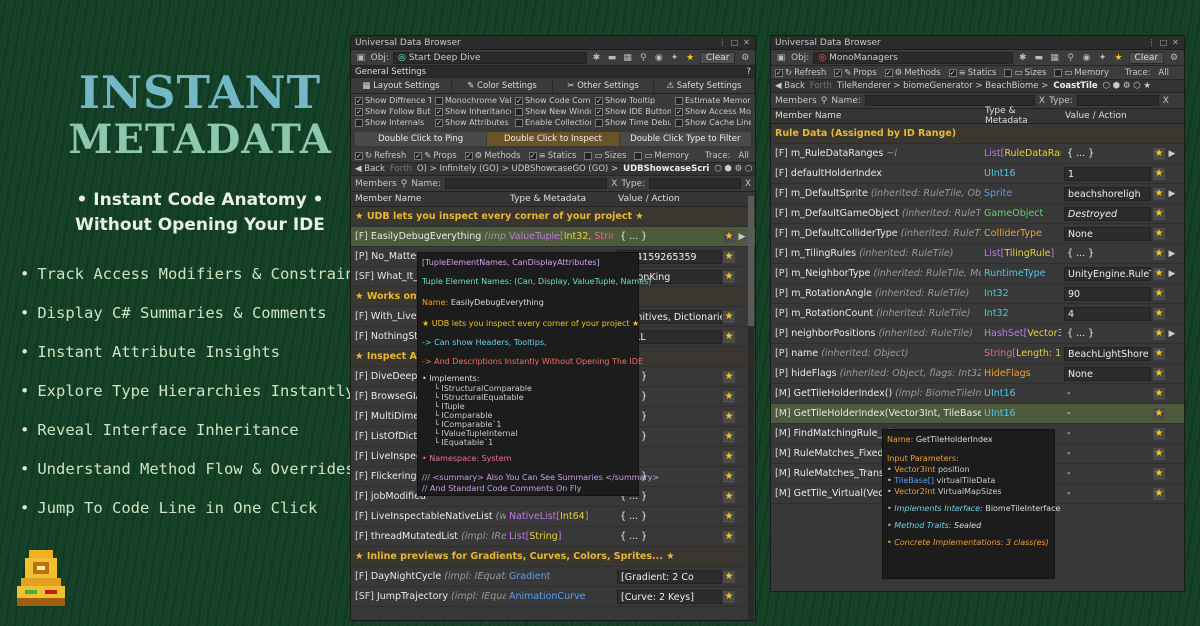 Image resolution: width=1200 pixels, height=626 pixels. I want to click on member-value: None, so click(1107, 233).